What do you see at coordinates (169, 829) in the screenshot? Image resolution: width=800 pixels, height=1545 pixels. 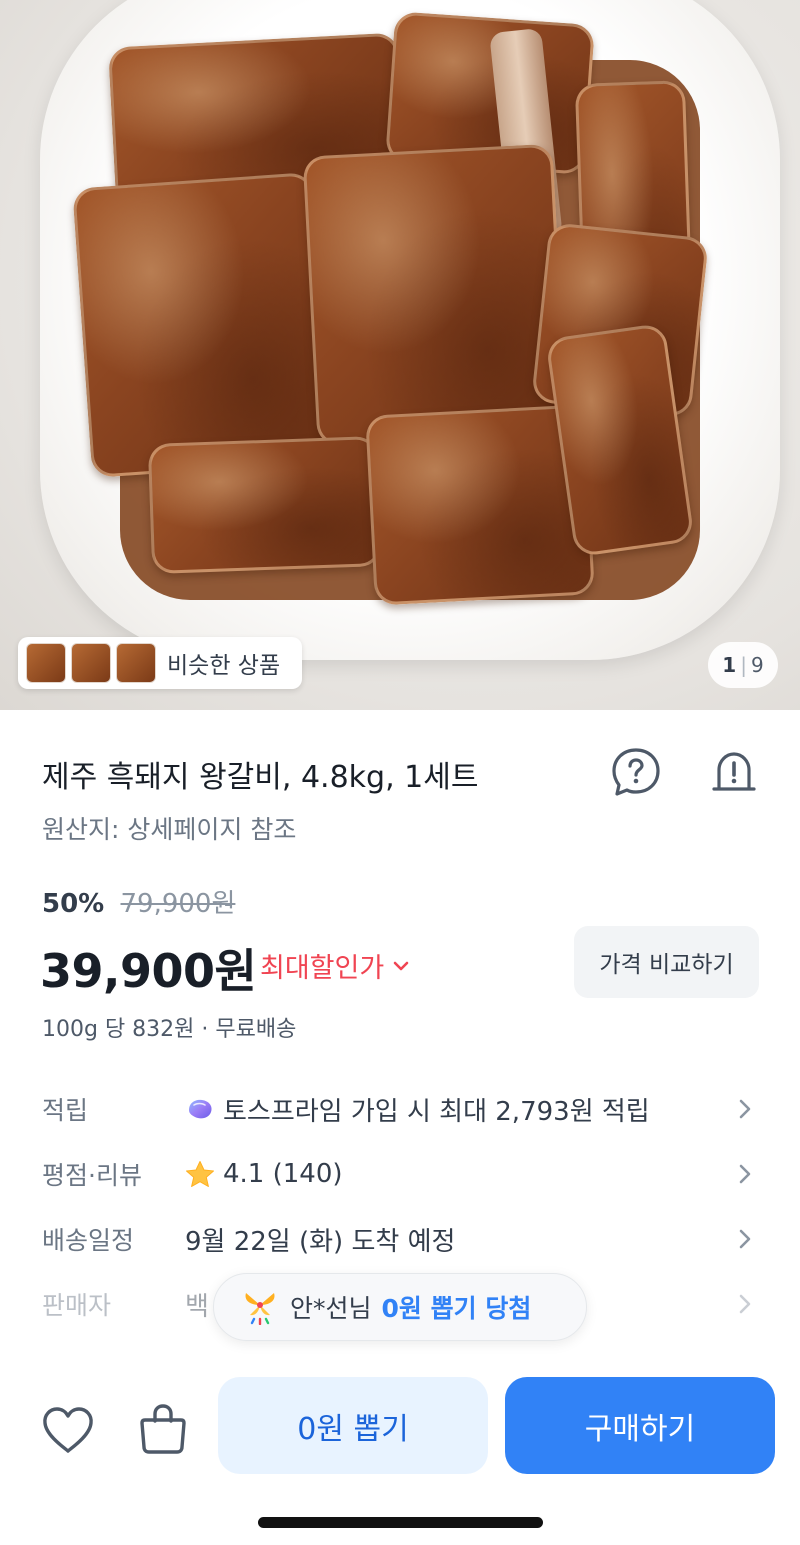 I see `product-origin: 원산지: 상세페이지 참조` at bounding box center [169, 829].